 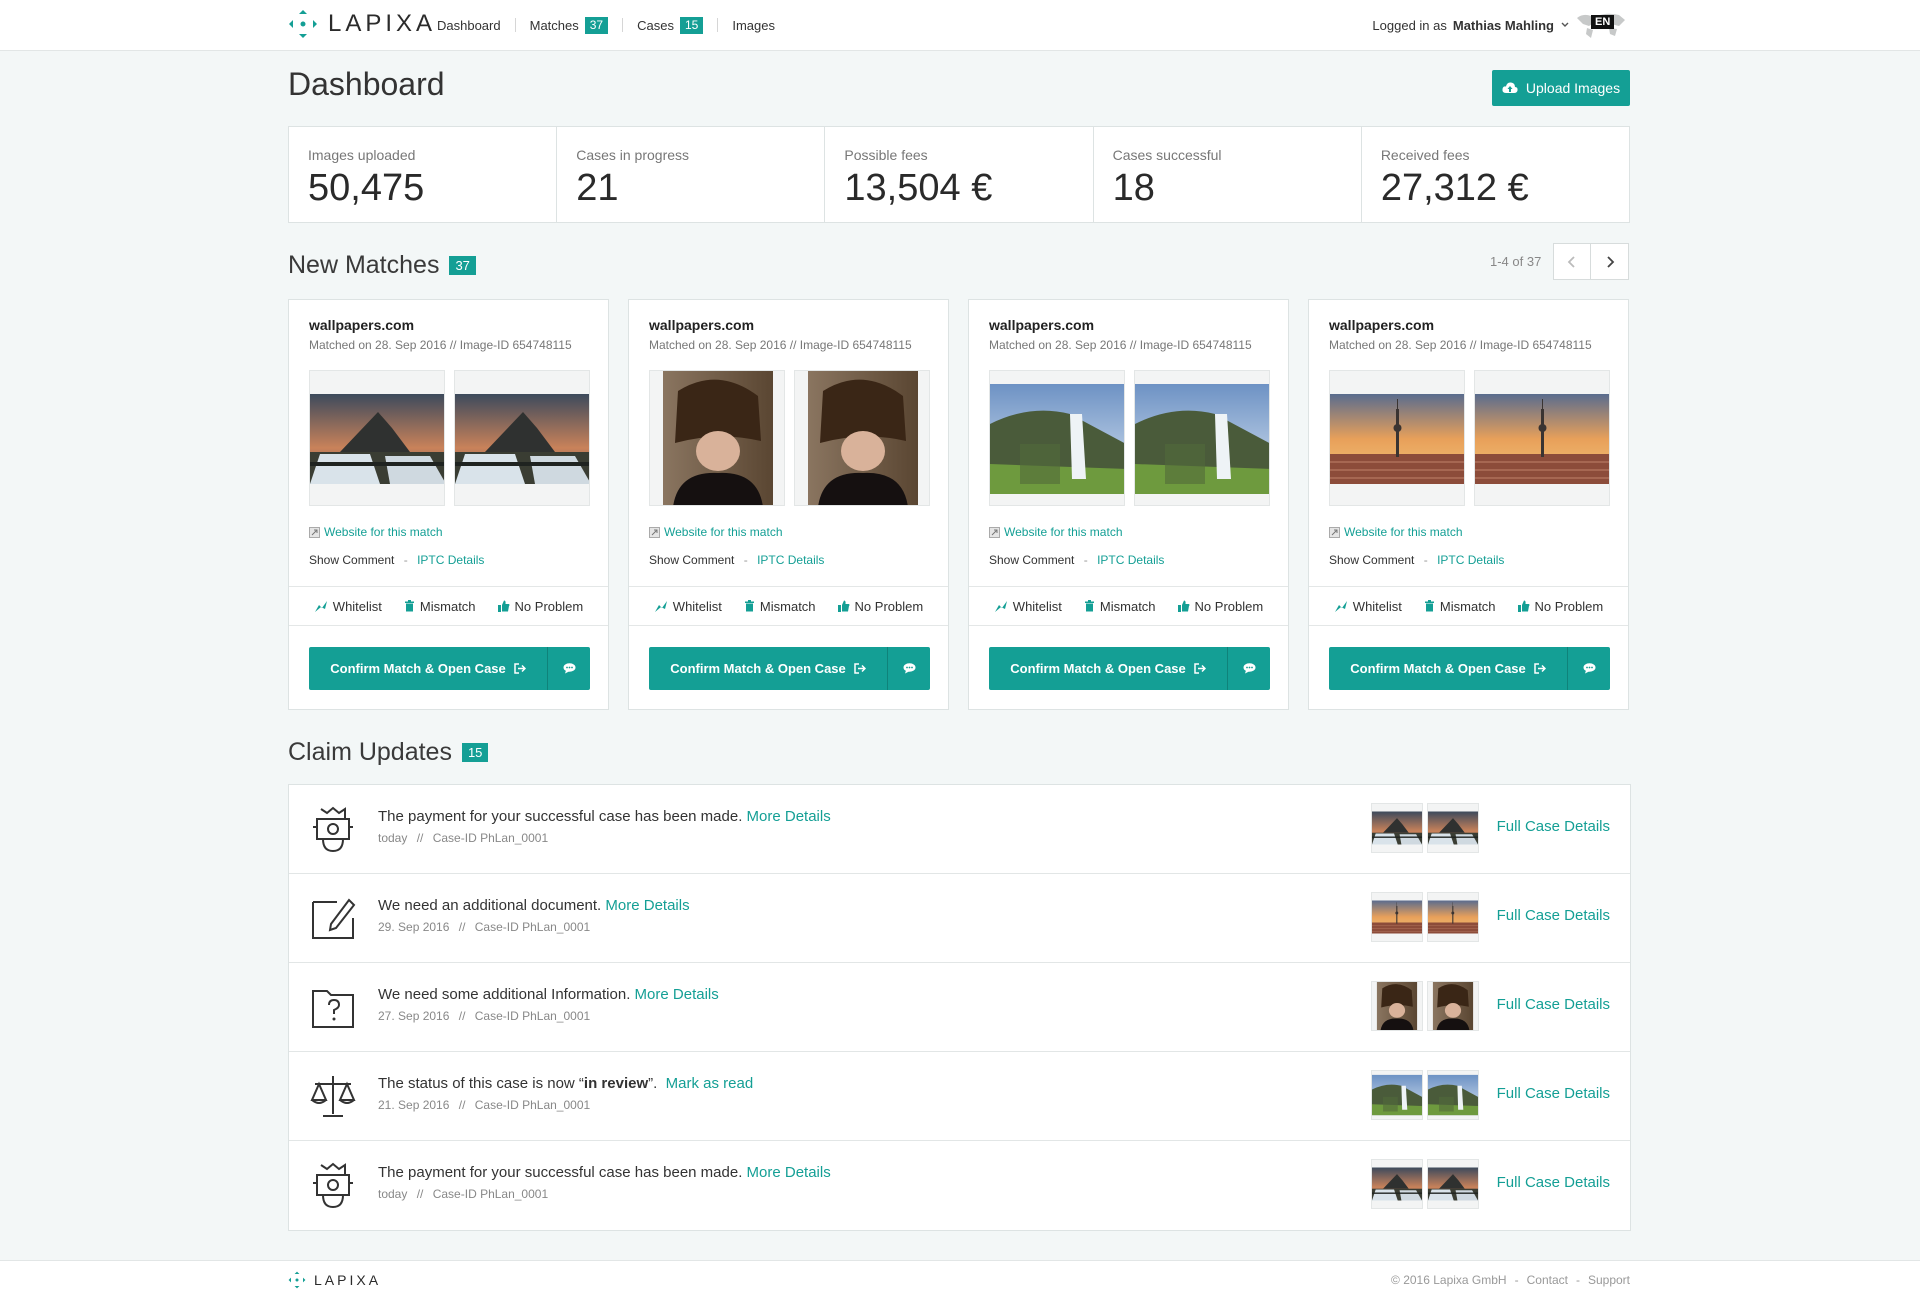 I want to click on brand-logo: LAPIXA, so click(x=362, y=24).